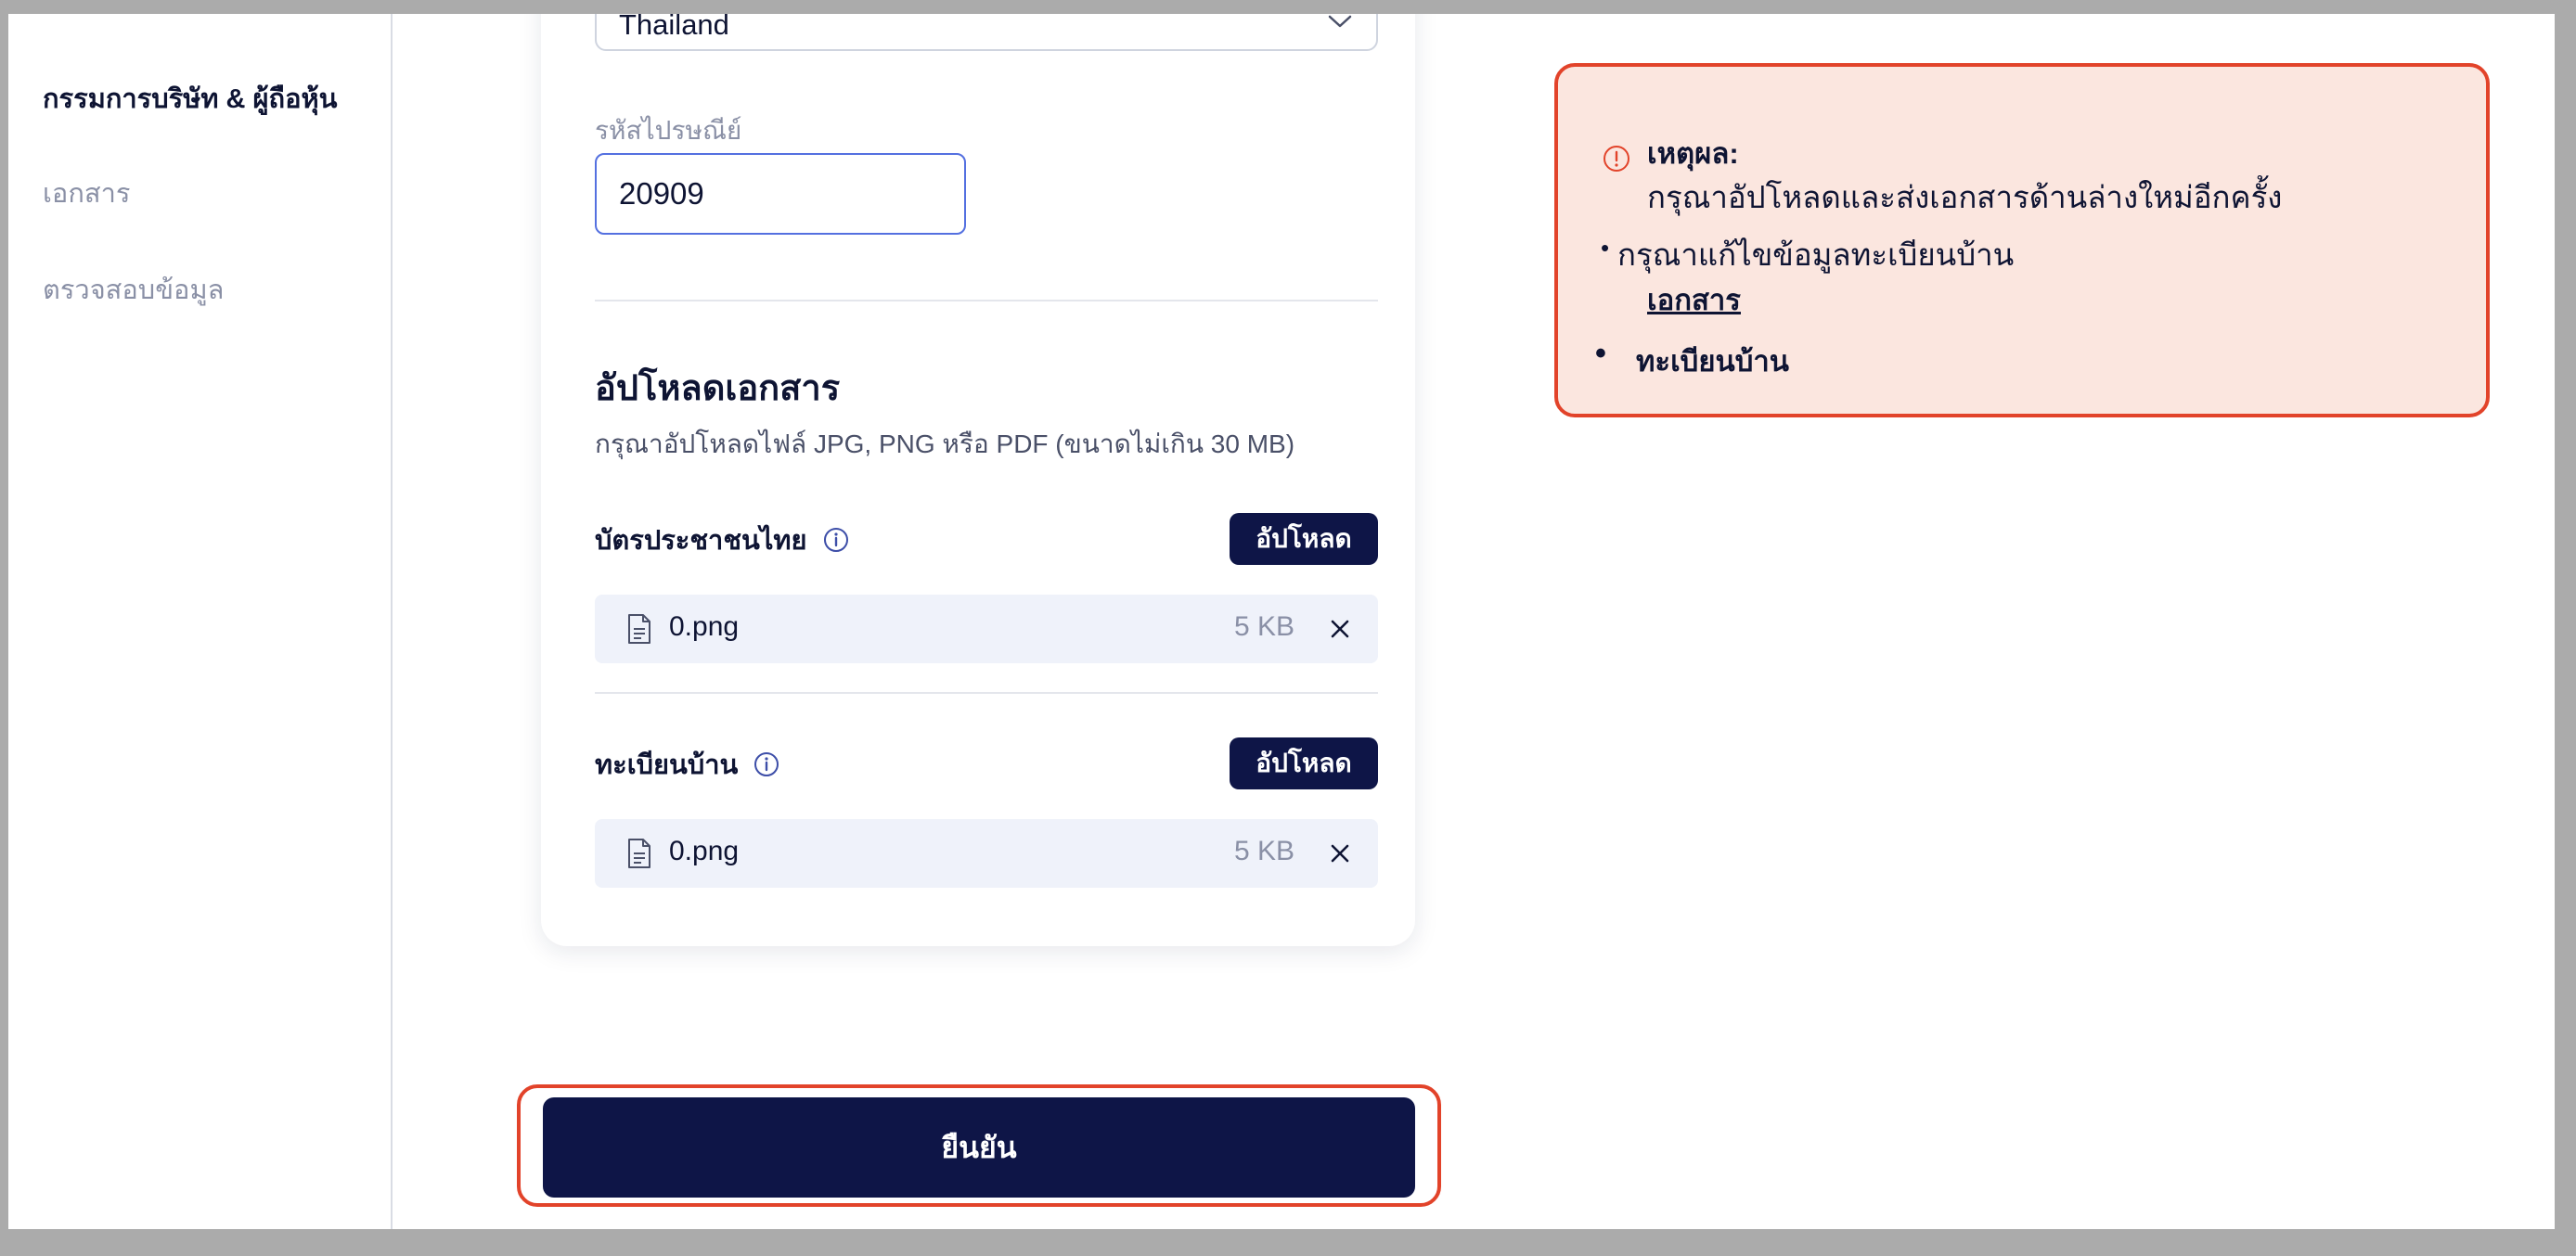  What do you see at coordinates (1694, 300) in the screenshot?
I see `alert-documents-link: เอกสาร` at bounding box center [1694, 300].